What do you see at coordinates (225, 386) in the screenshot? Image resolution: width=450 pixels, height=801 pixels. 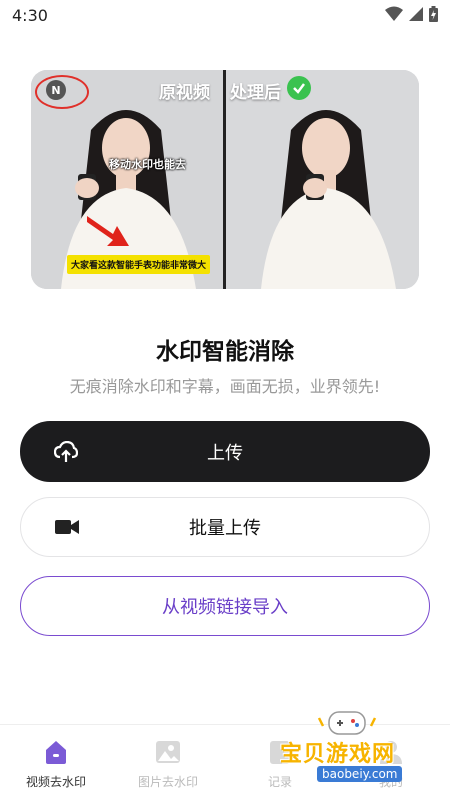 I see `page-subtitle: 无痕消除水印和字幕，画面无损，业界领先!` at bounding box center [225, 386].